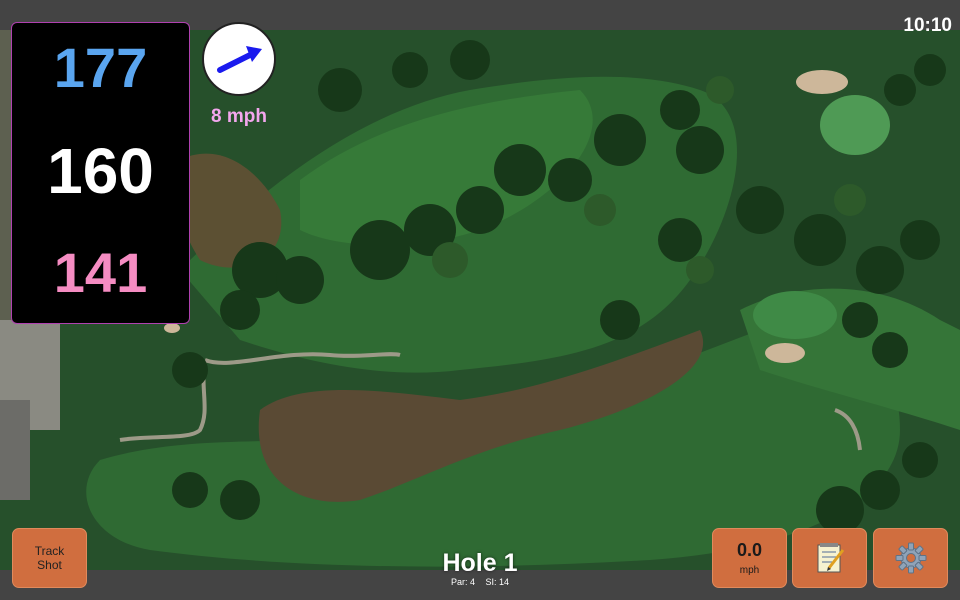 The image size is (960, 600). I want to click on gear-icon, so click(910, 558).